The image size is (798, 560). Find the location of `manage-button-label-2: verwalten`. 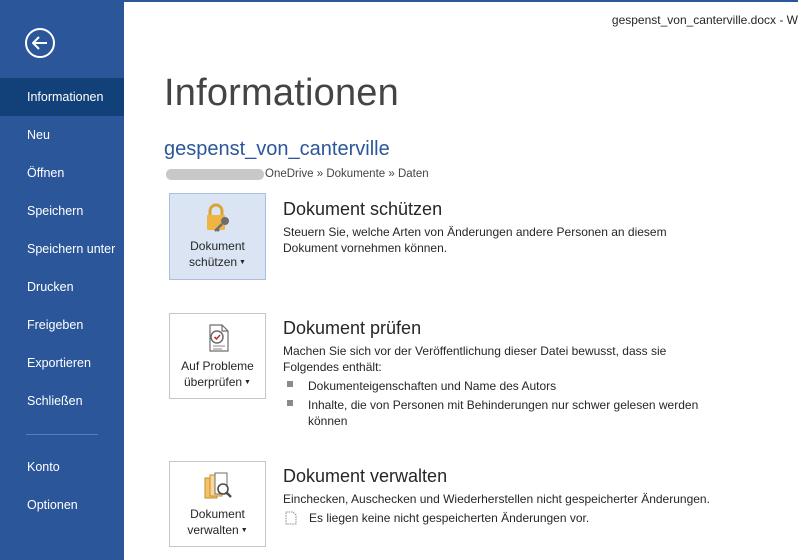

manage-button-label-2: verwalten is located at coordinates (213, 530).